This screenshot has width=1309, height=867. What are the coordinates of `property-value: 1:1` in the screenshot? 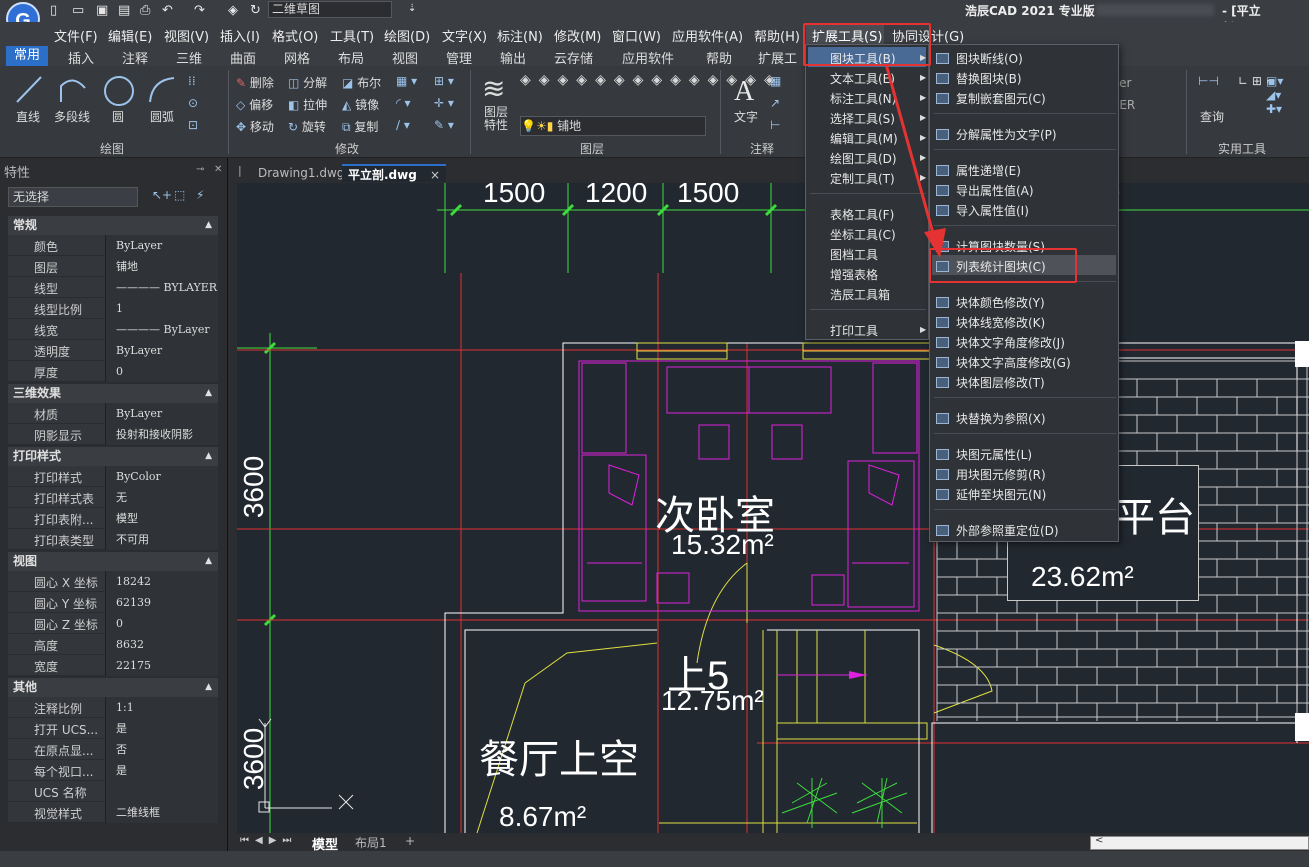 It's located at (161, 707).